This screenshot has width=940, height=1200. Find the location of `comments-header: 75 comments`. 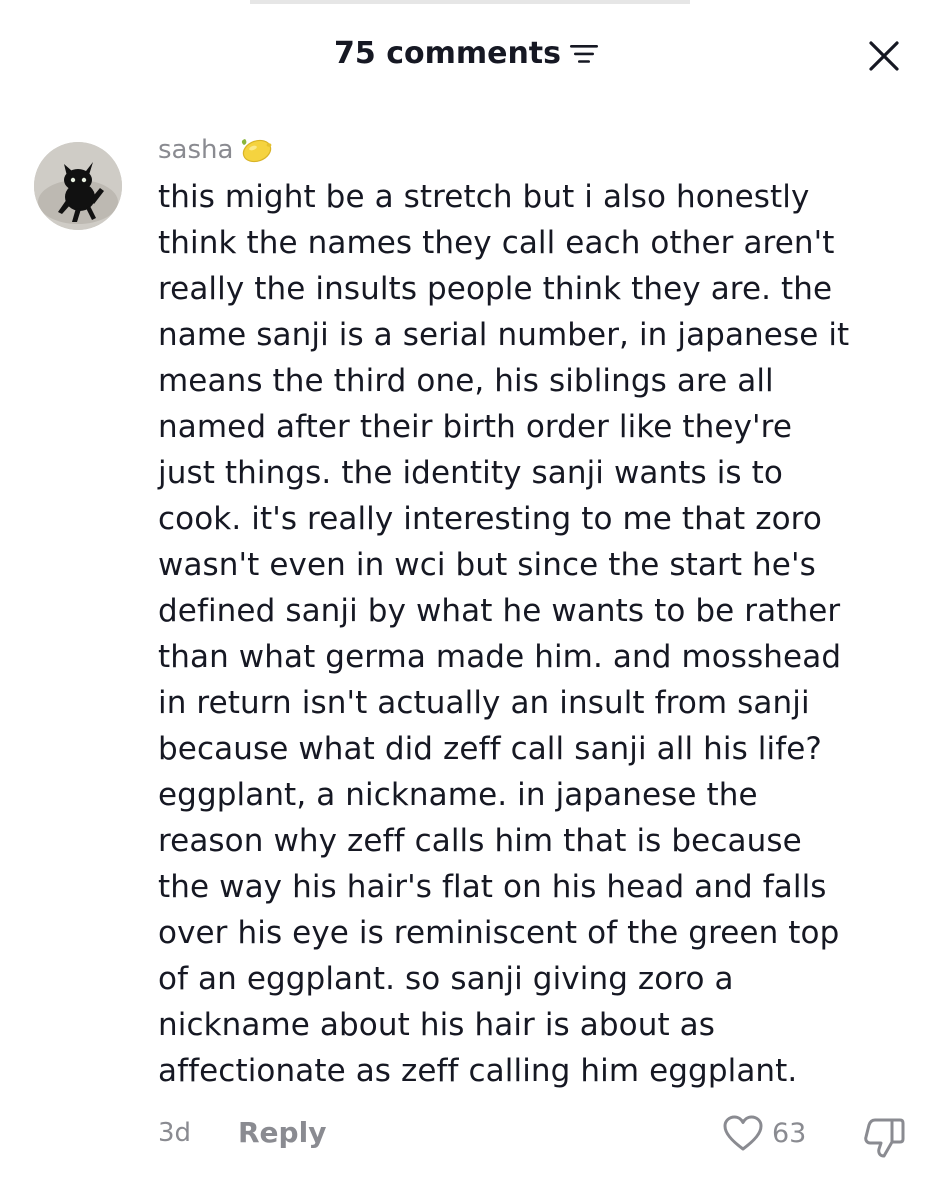

comments-header: 75 comments is located at coordinates (470, 56).